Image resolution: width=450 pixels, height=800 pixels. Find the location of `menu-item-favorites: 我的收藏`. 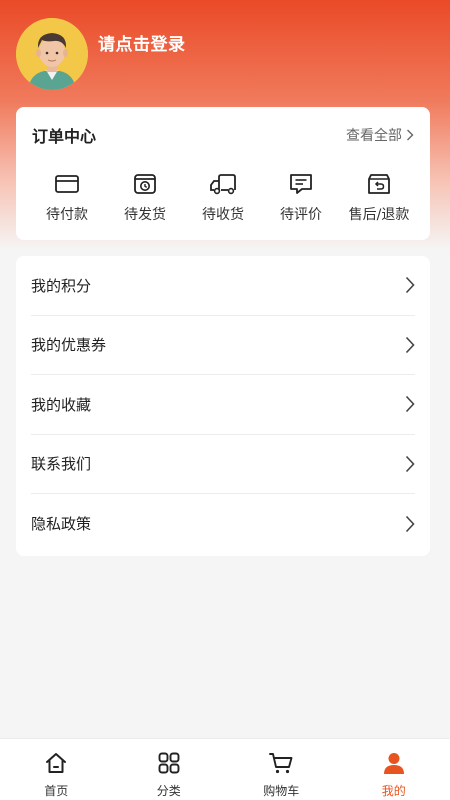

menu-item-favorites: 我的收藏 is located at coordinates (223, 405).